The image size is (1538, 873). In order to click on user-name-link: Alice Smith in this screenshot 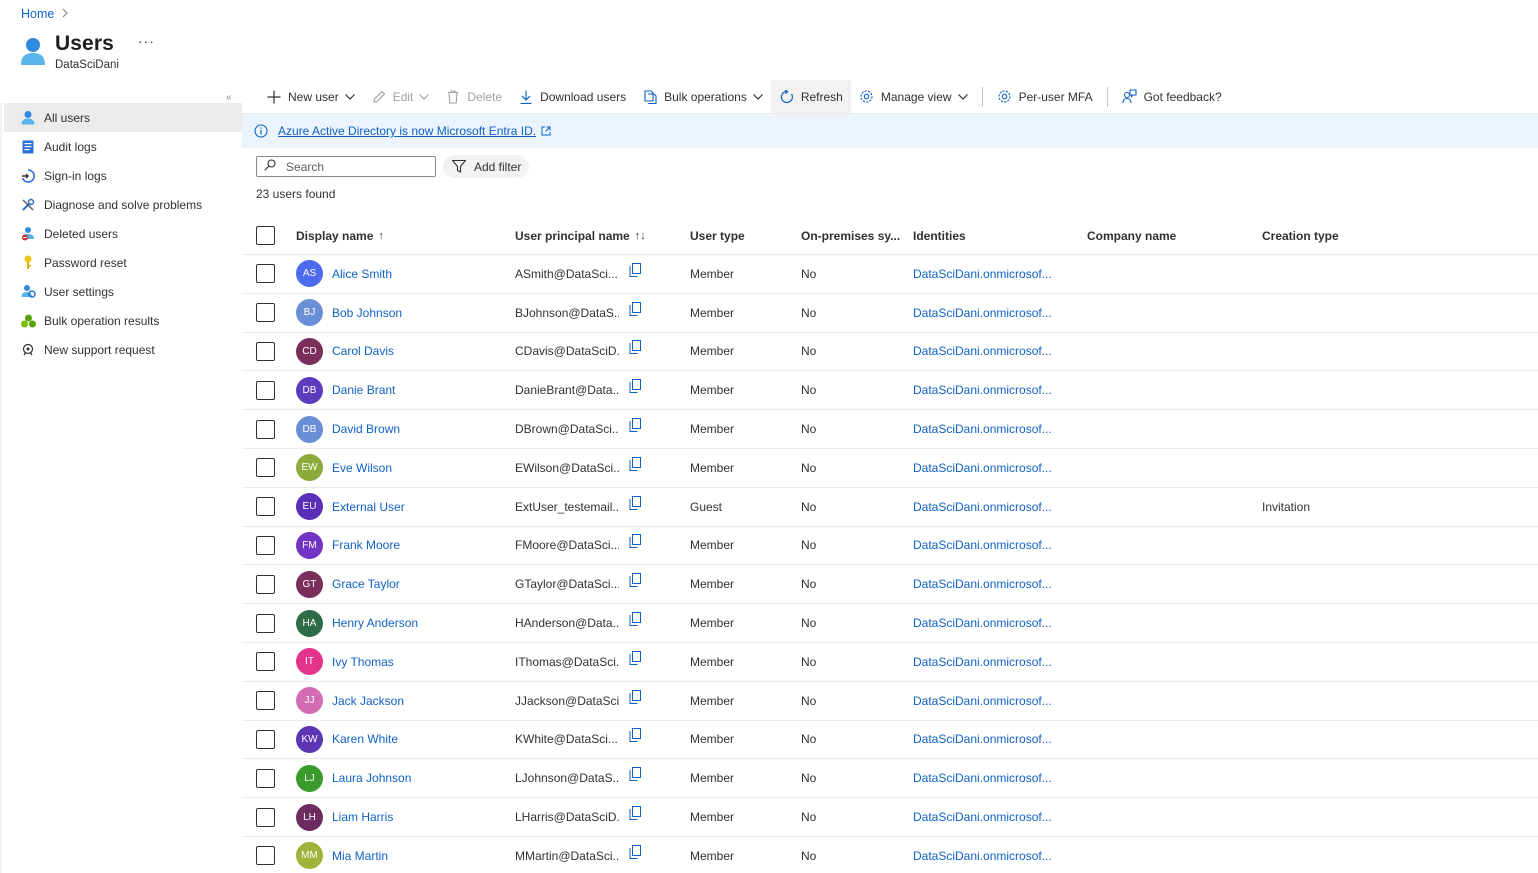, I will do `click(362, 274)`.